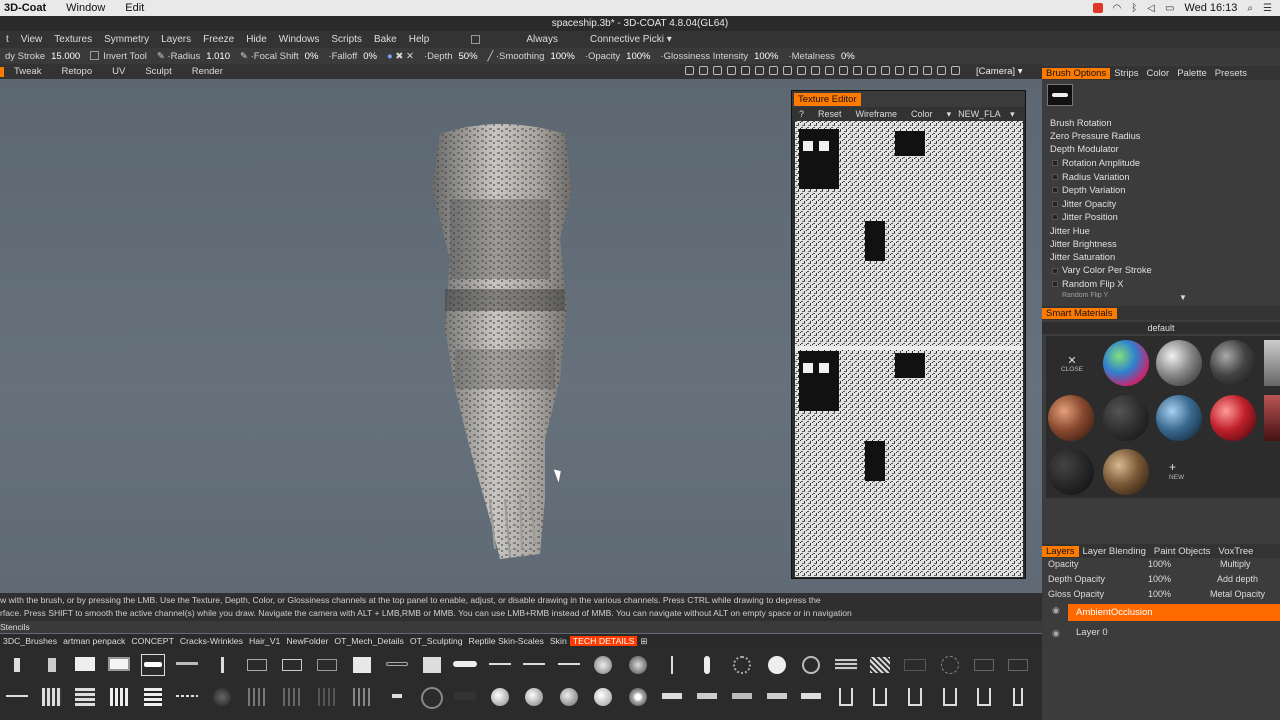 This screenshot has height=720, width=1280. Describe the element at coordinates (369, 641) in the screenshot. I see `preset-tab: OT_Mech_Details` at that location.